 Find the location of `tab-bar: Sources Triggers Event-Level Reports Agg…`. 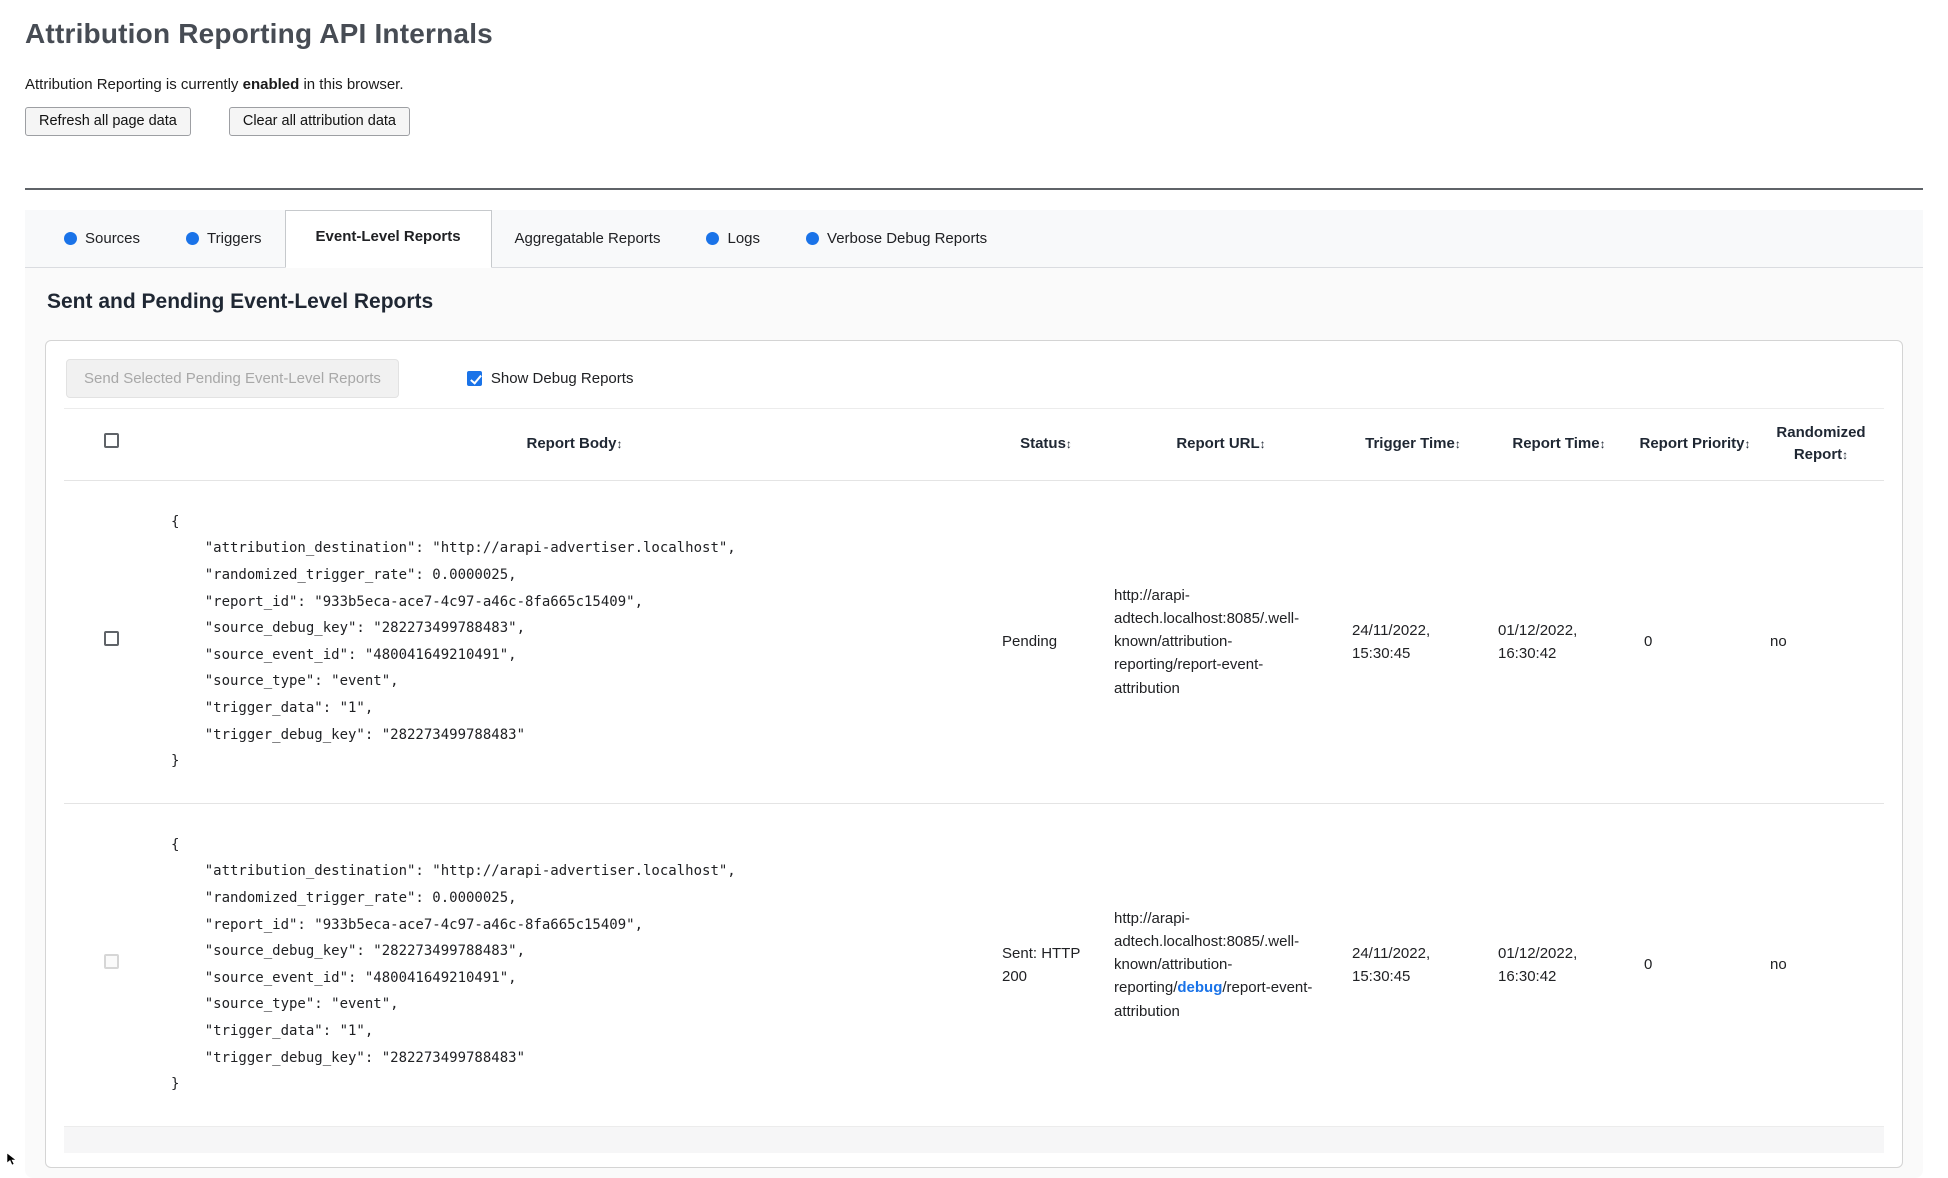

tab-bar: Sources Triggers Event-Level Reports Agg… is located at coordinates (974, 238).